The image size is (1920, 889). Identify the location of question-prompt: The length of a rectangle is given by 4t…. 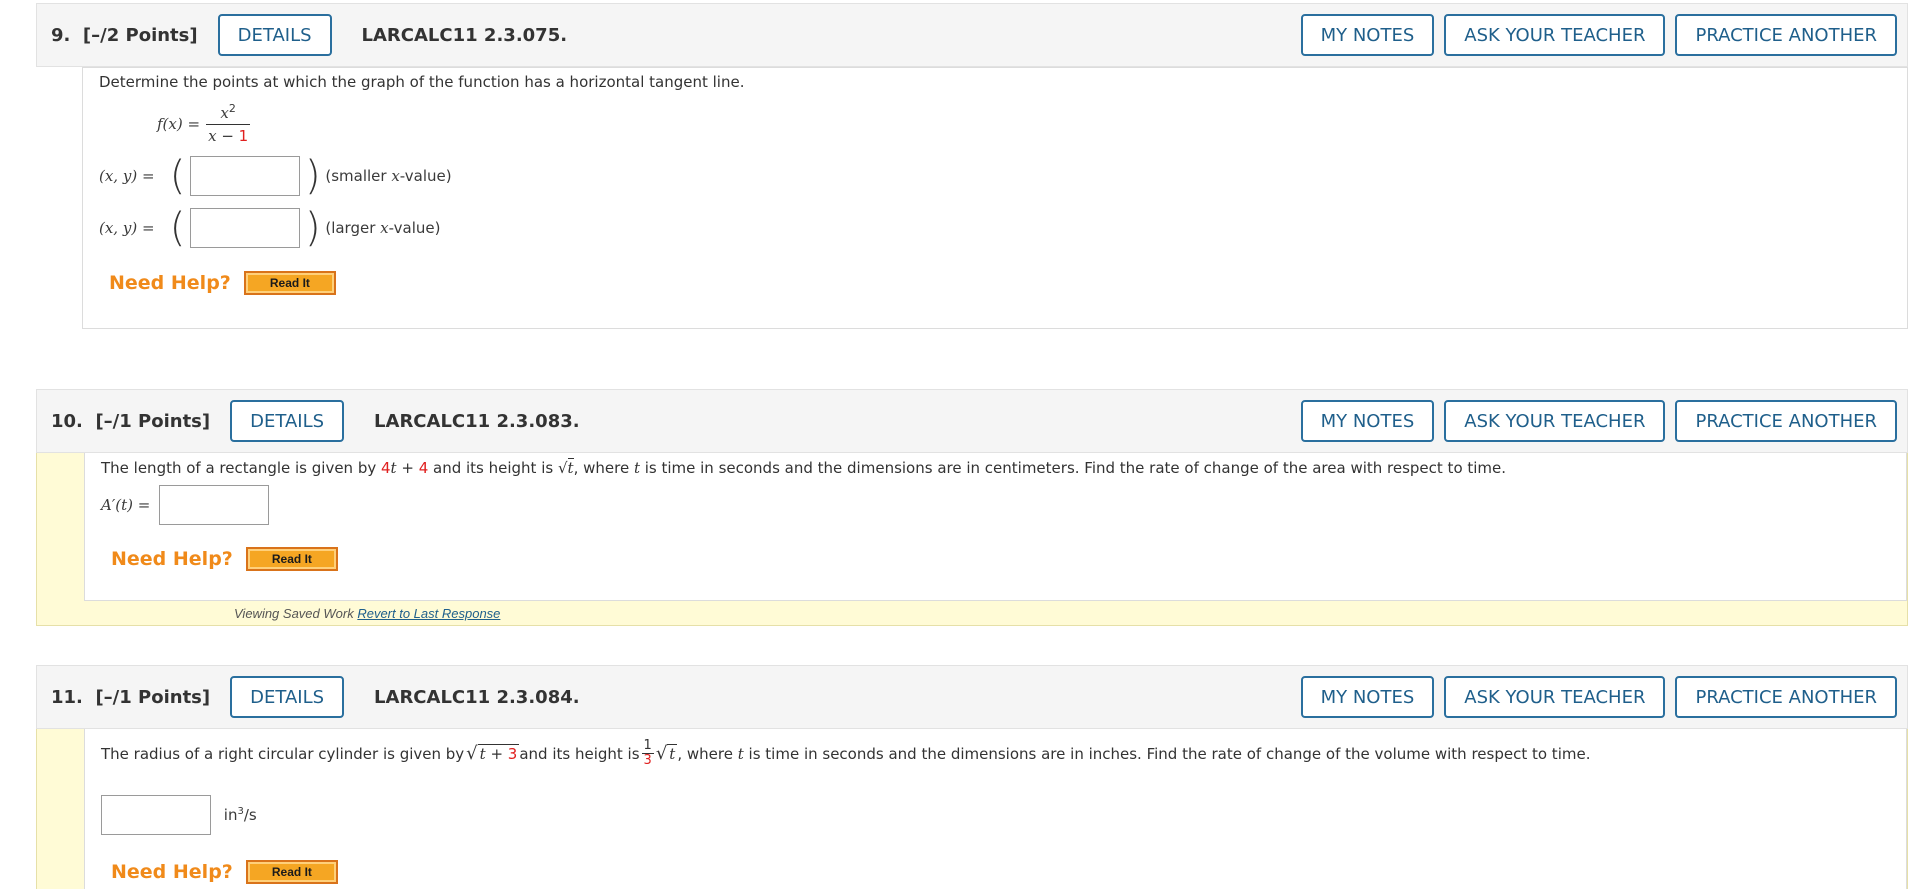
(804, 467).